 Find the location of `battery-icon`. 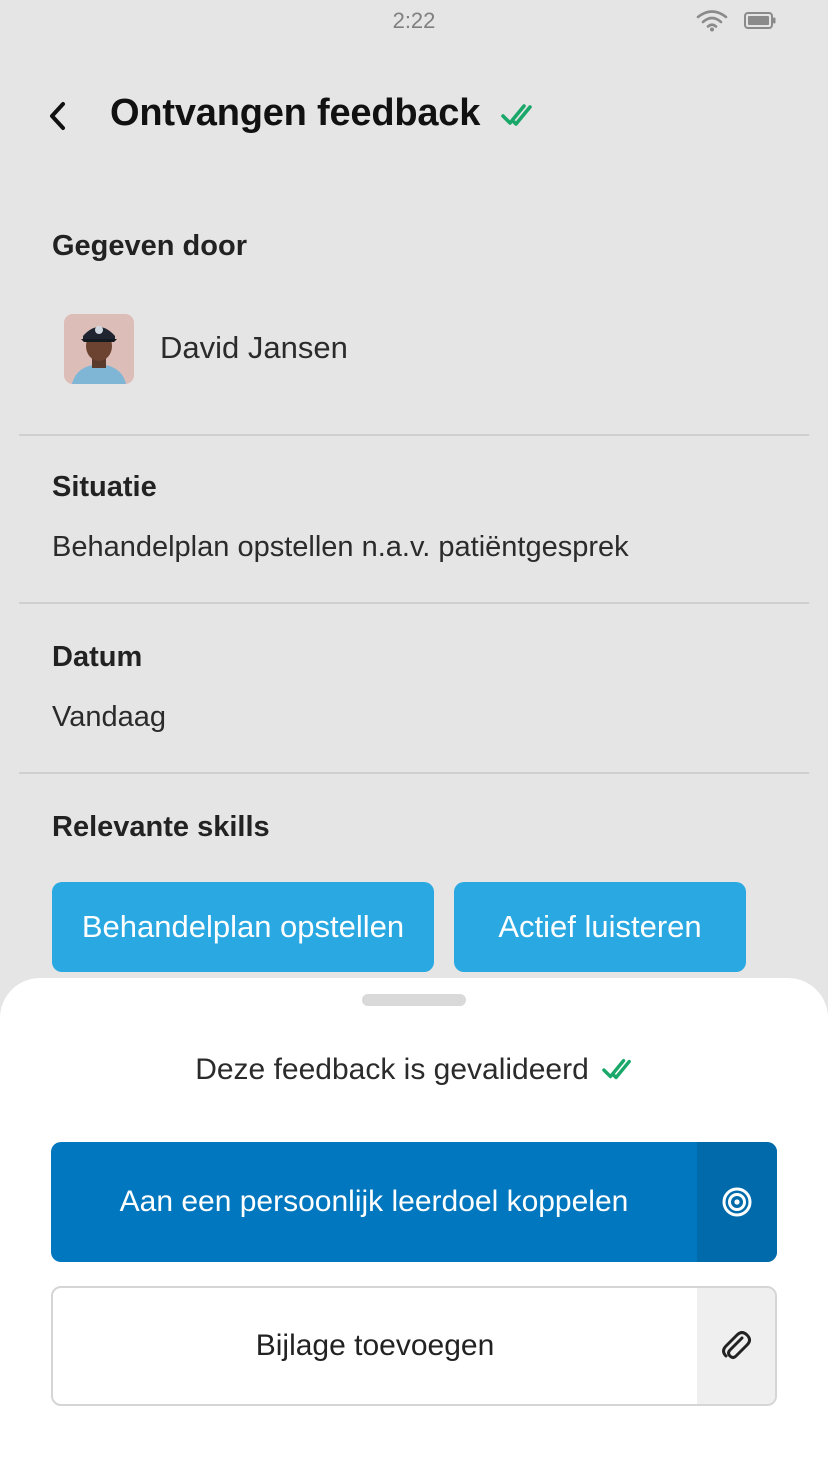

battery-icon is located at coordinates (760, 20).